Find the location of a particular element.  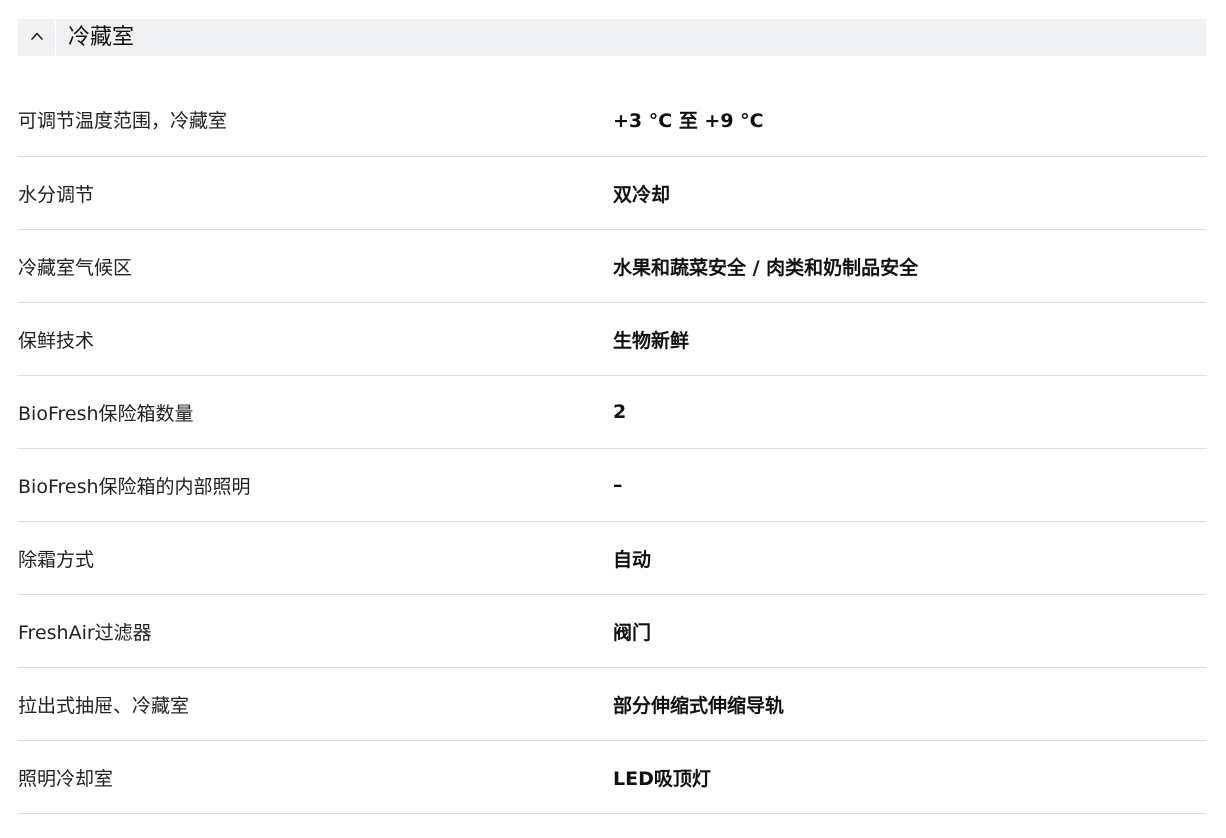

spec-label: 保鲜技术 is located at coordinates (56, 340).